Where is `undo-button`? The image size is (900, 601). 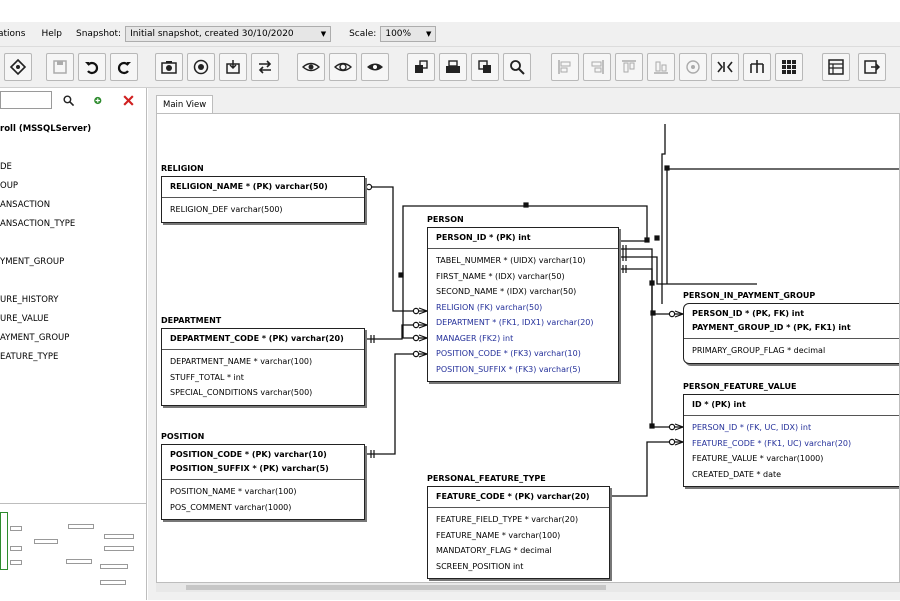 undo-button is located at coordinates (92, 67).